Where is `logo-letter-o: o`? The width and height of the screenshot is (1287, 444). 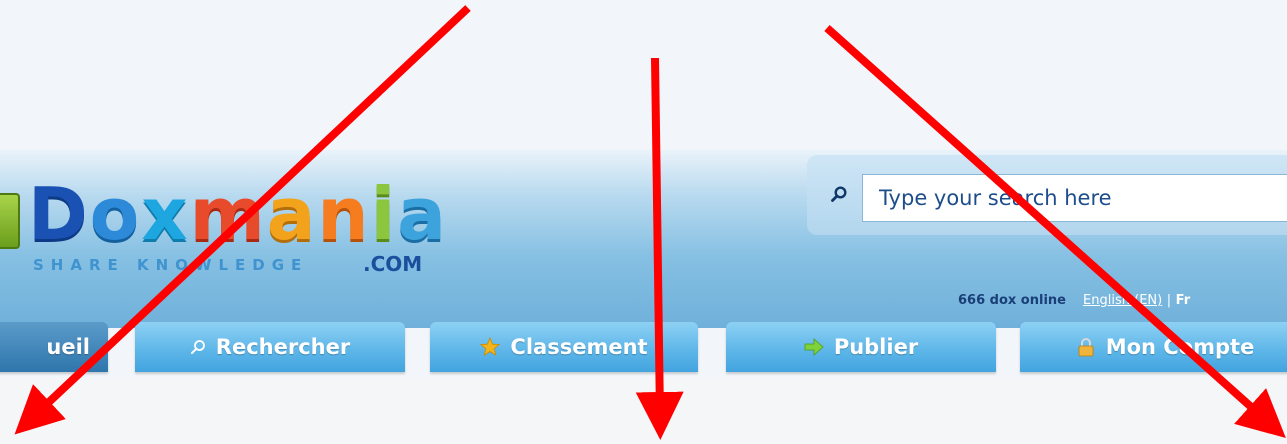
logo-letter-o: o is located at coordinates (115, 214).